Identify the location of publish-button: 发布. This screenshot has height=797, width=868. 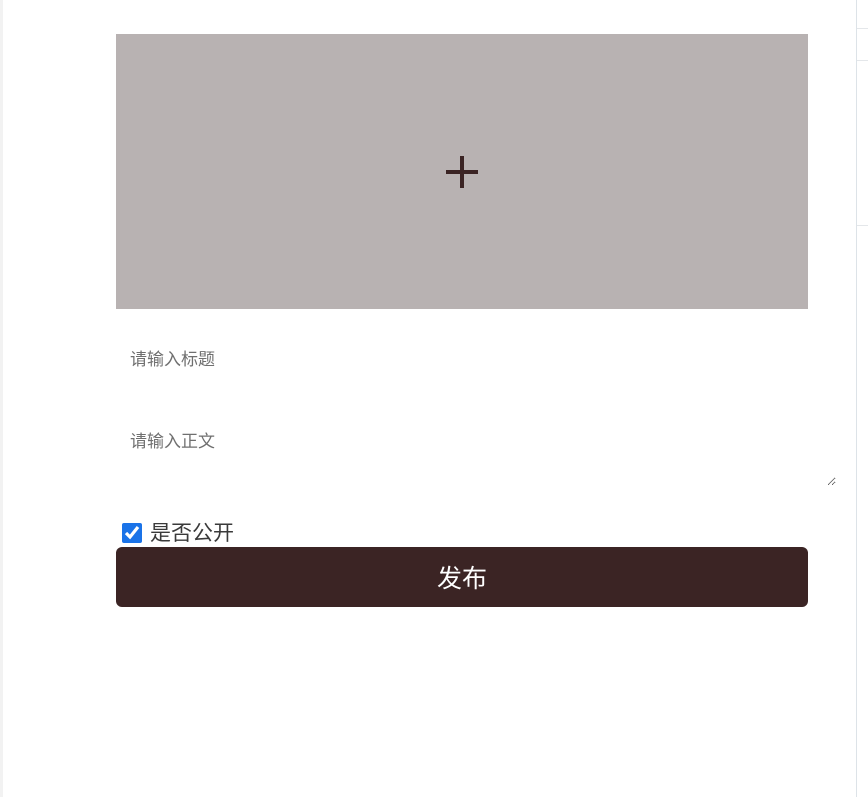
(462, 577).